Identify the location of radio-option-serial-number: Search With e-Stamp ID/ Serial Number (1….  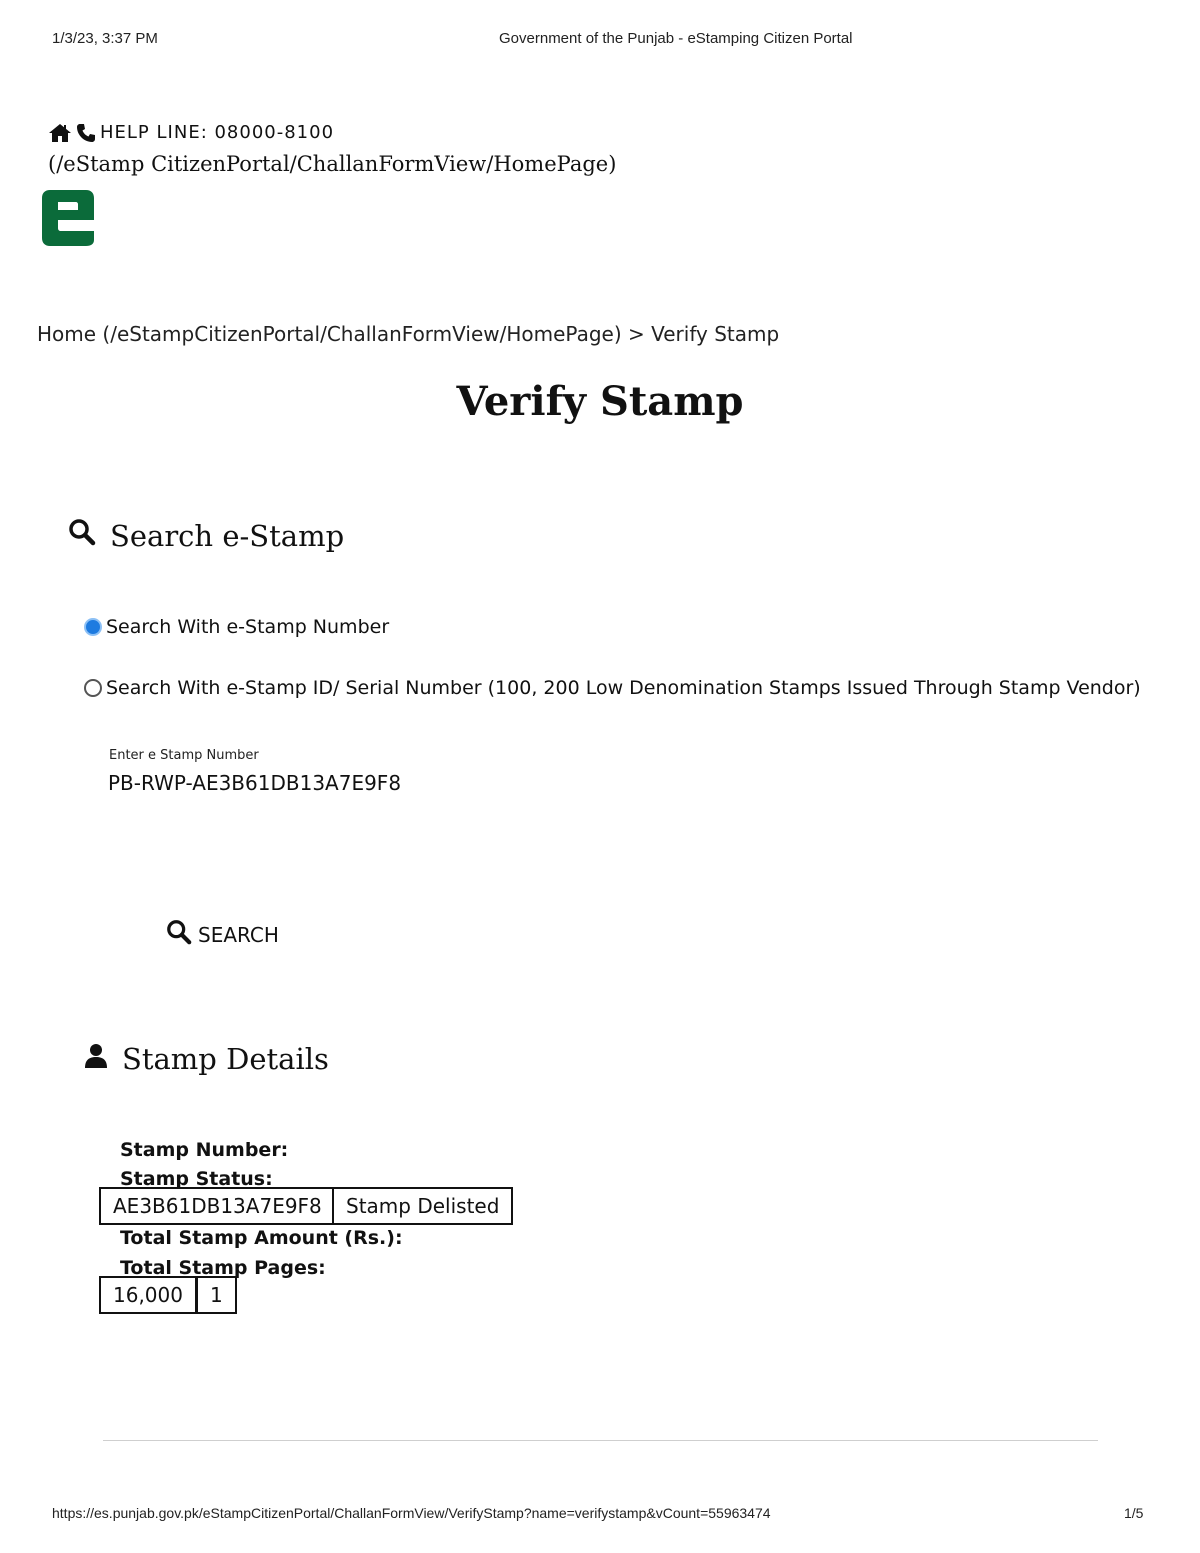
(612, 688).